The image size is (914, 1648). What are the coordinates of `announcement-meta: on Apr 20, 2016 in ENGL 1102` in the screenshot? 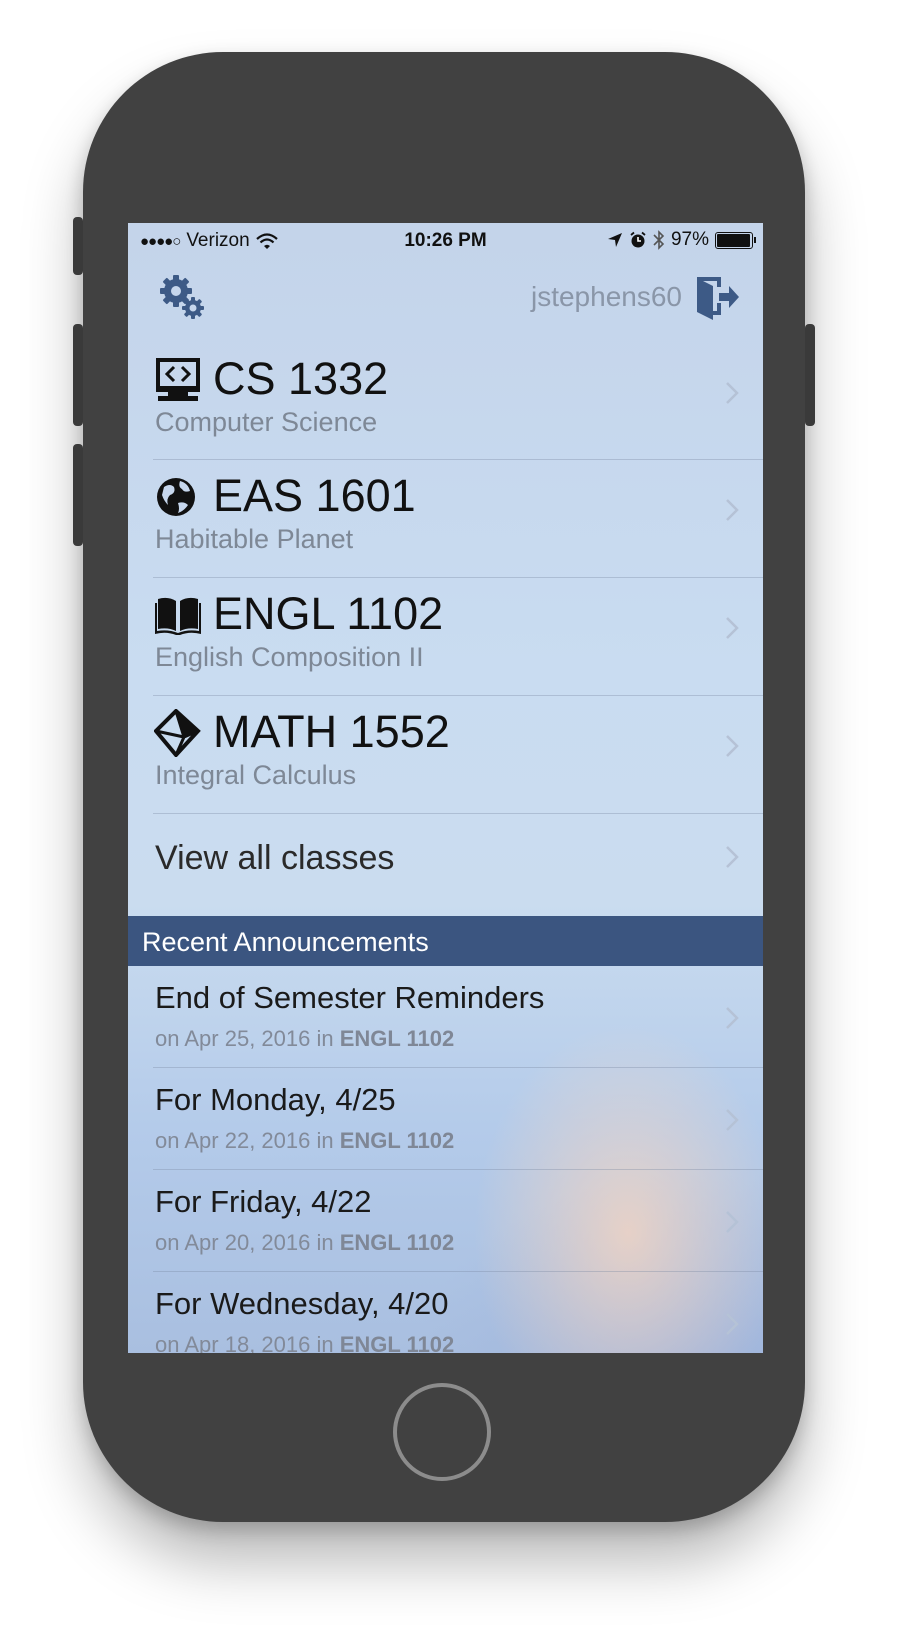 It's located at (304, 1243).